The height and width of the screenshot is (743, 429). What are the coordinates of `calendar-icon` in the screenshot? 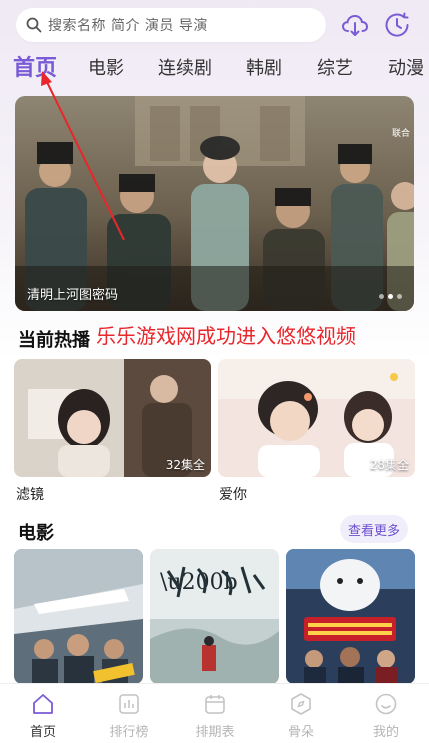 It's located at (215, 704).